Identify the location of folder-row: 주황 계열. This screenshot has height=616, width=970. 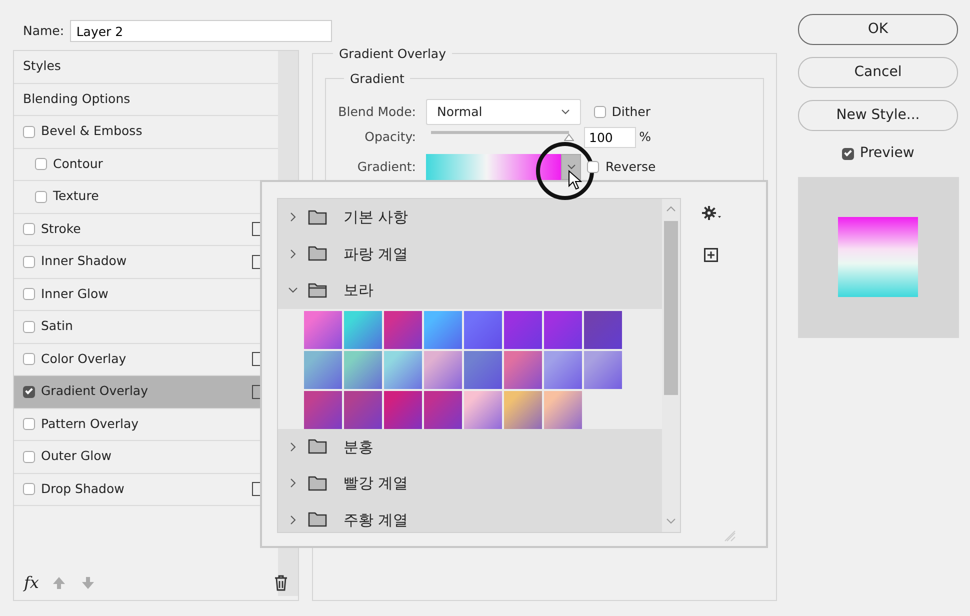
(470, 517).